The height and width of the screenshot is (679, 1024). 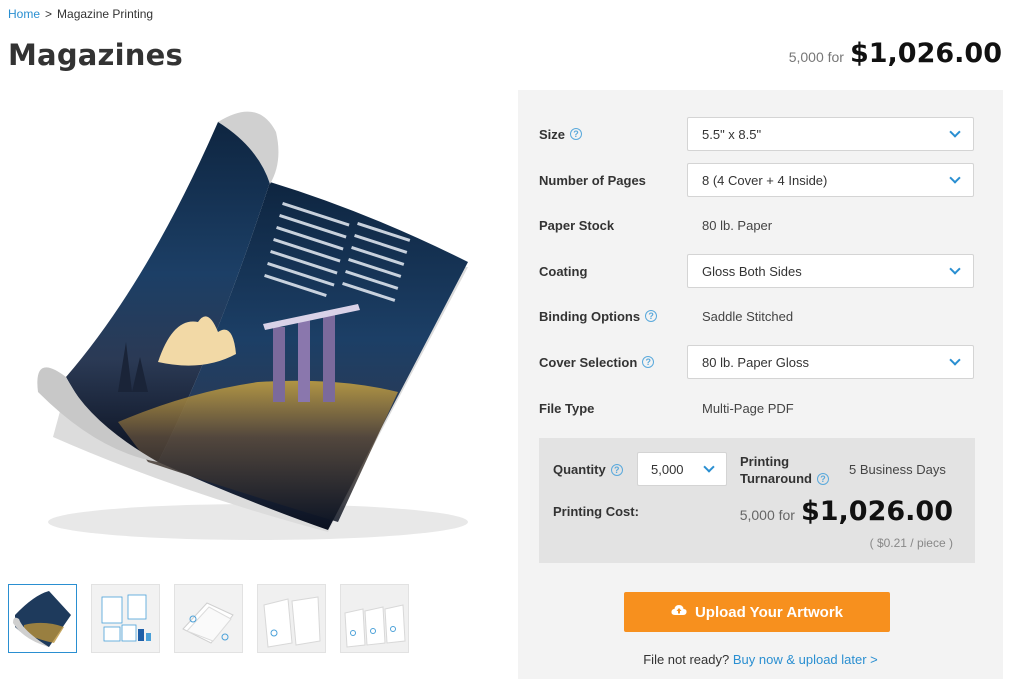 What do you see at coordinates (911, 543) in the screenshot?
I see `unit-price: ( $0.21 / piece )` at bounding box center [911, 543].